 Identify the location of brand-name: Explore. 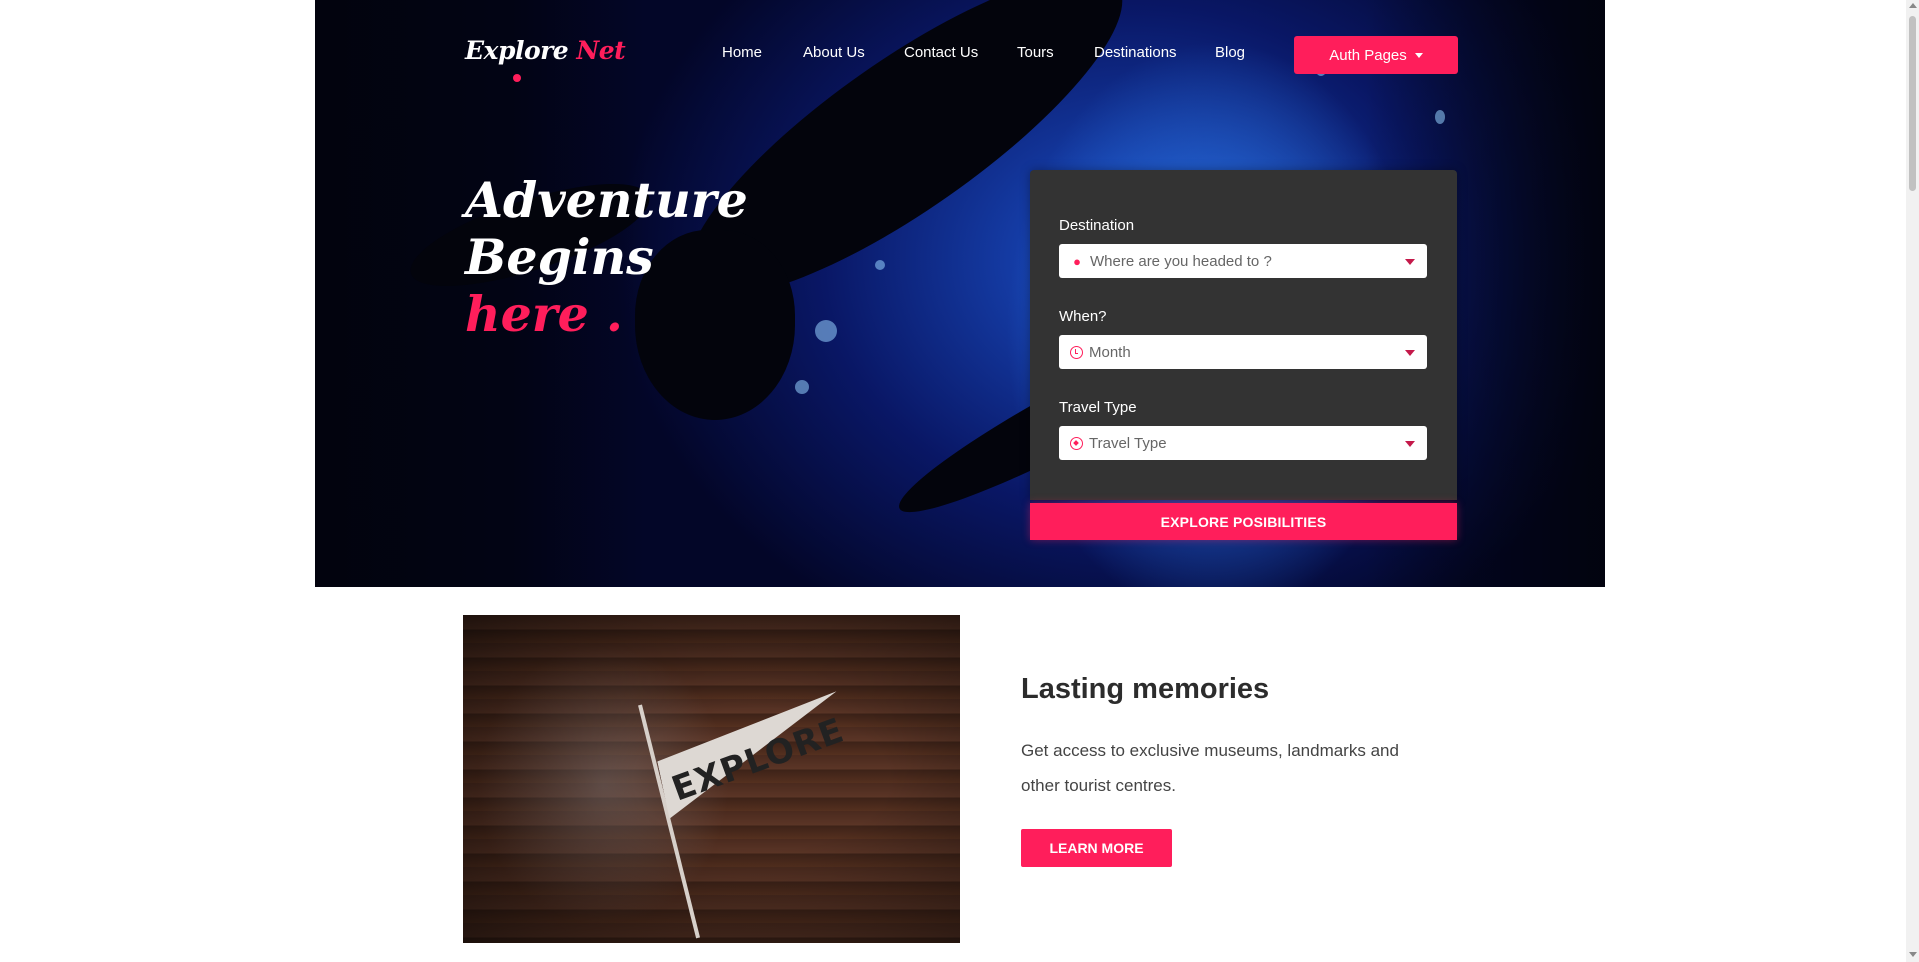
(517, 50).